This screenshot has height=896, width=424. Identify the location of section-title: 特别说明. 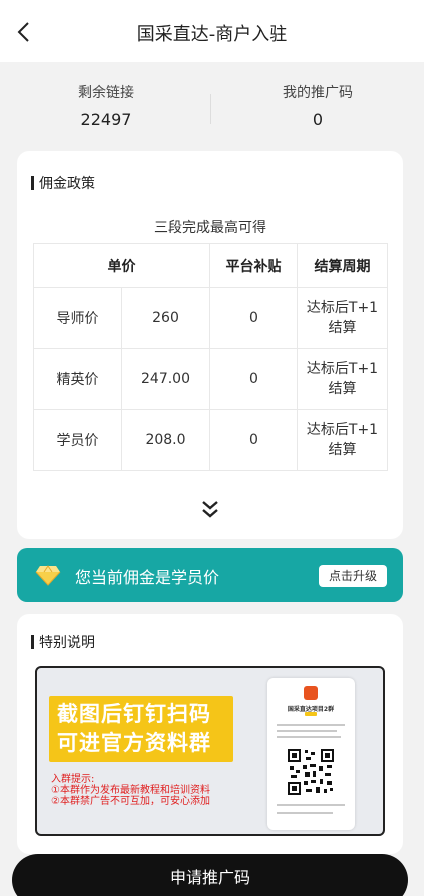
(63, 642).